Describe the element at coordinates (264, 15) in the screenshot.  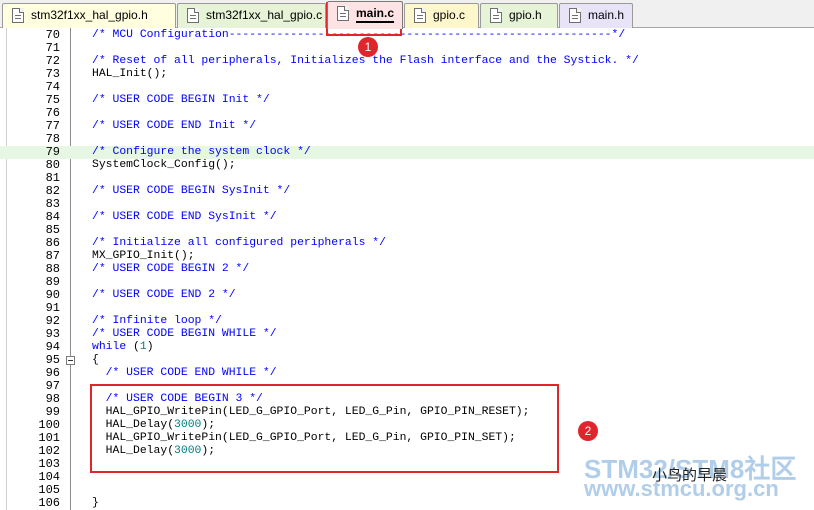
I see `tab-label: stm32f1xx_hal_gpio.c` at that location.